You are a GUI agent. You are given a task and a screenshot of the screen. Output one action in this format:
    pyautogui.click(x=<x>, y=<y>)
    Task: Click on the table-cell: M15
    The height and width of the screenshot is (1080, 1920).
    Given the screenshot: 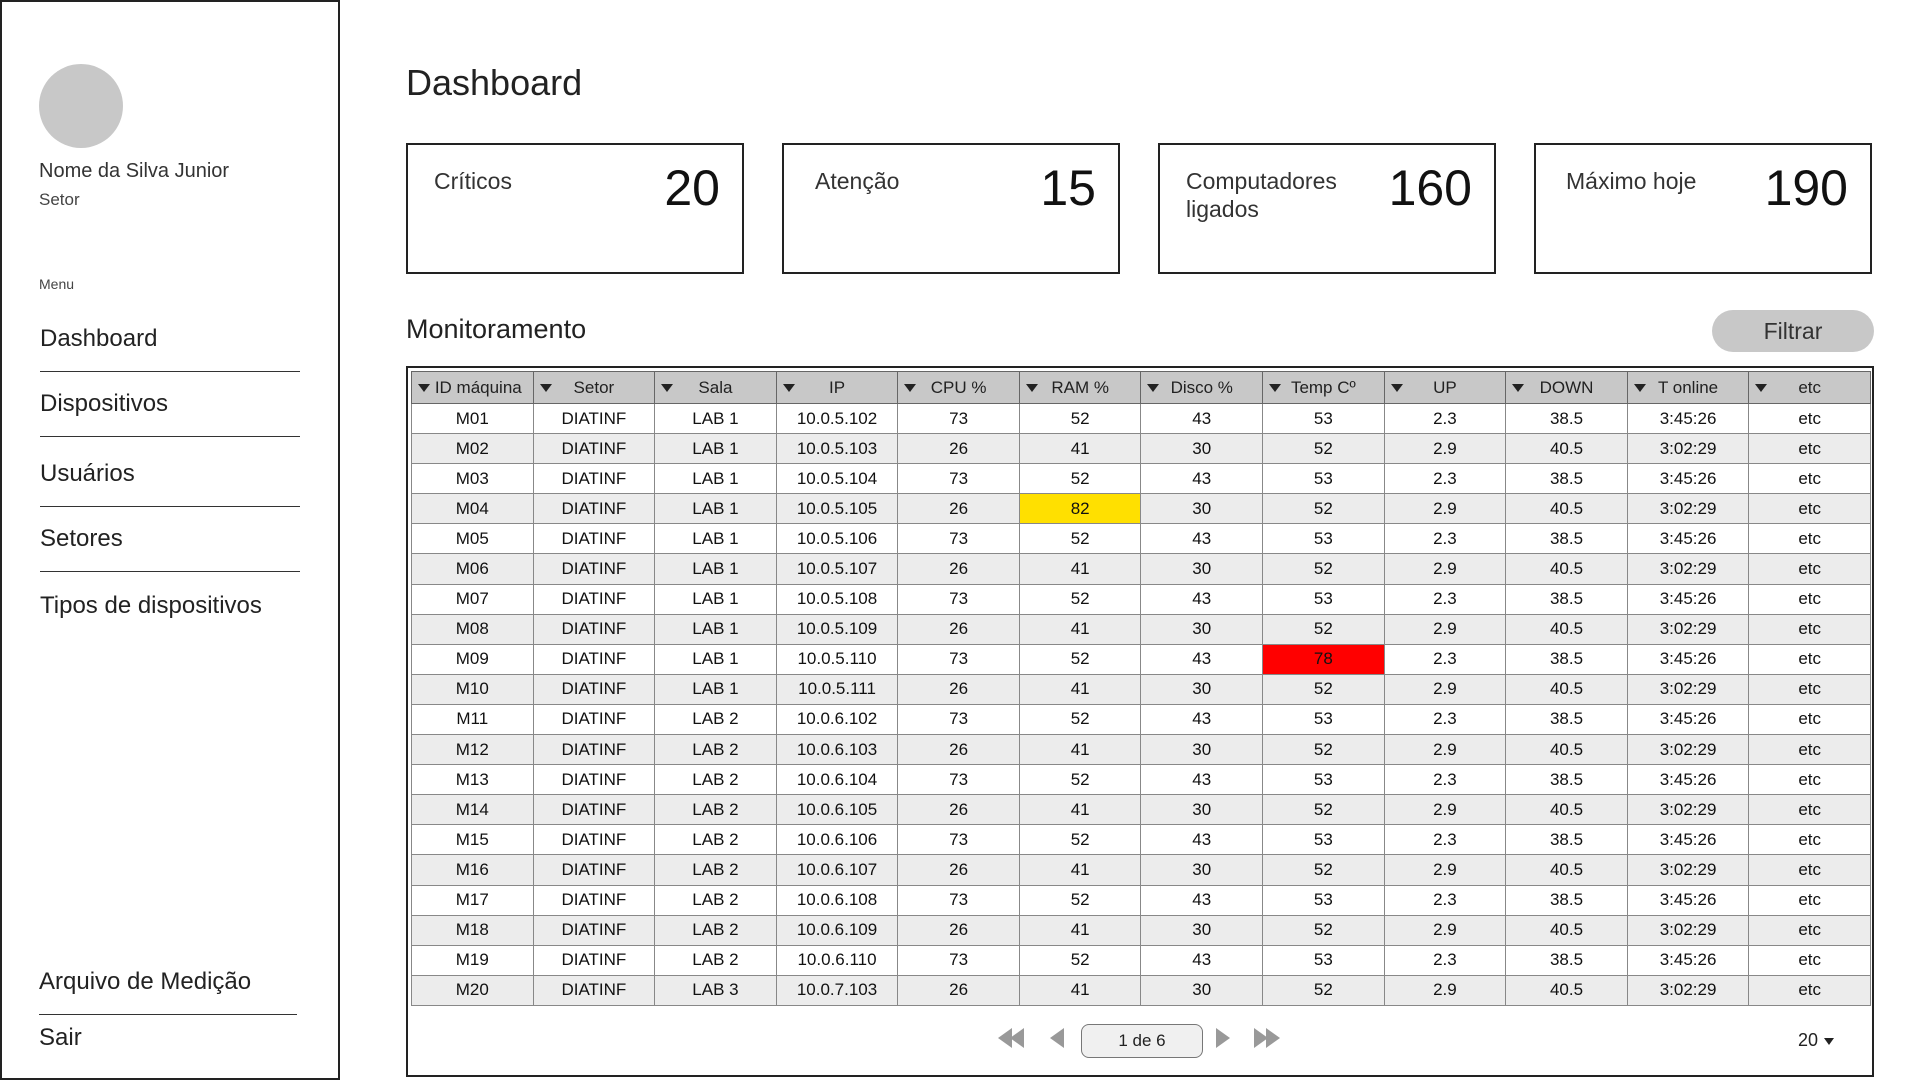 What is the action you would take?
    pyautogui.click(x=472, y=840)
    